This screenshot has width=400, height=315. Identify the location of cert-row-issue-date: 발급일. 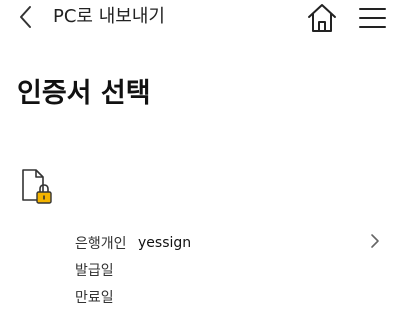
(106, 270).